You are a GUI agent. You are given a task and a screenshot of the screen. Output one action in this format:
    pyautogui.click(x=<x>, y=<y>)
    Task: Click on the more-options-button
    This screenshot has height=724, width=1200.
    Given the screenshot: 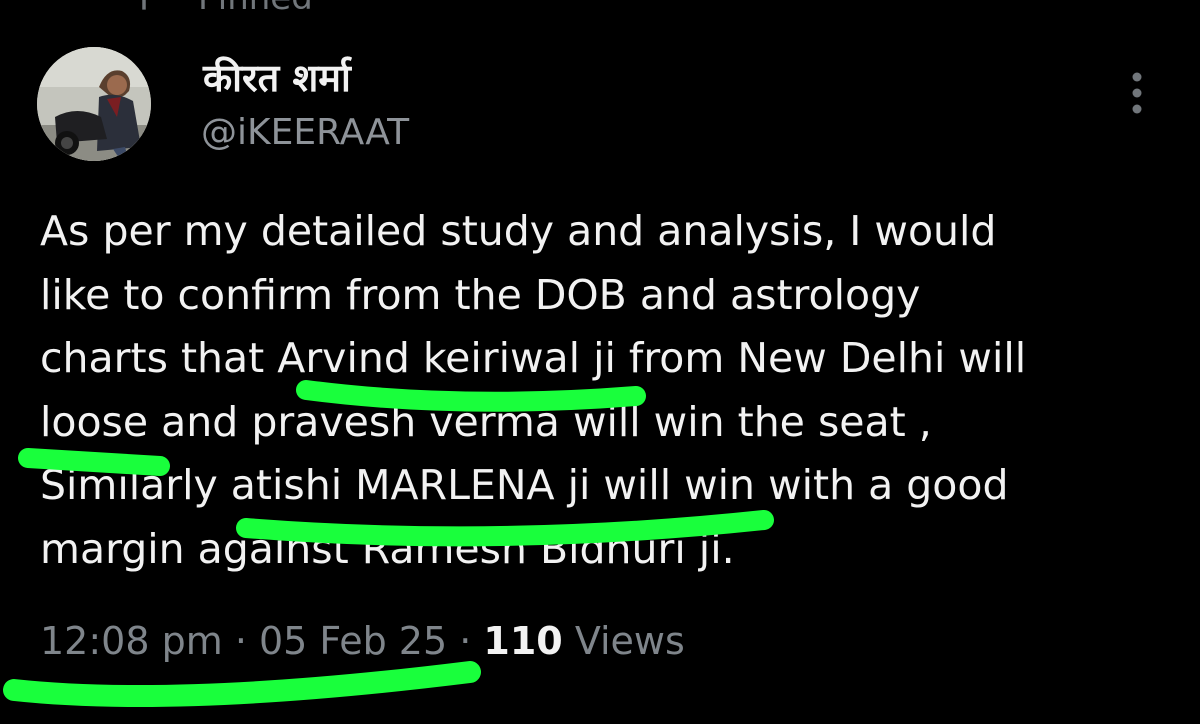 What is the action you would take?
    pyautogui.click(x=1137, y=93)
    